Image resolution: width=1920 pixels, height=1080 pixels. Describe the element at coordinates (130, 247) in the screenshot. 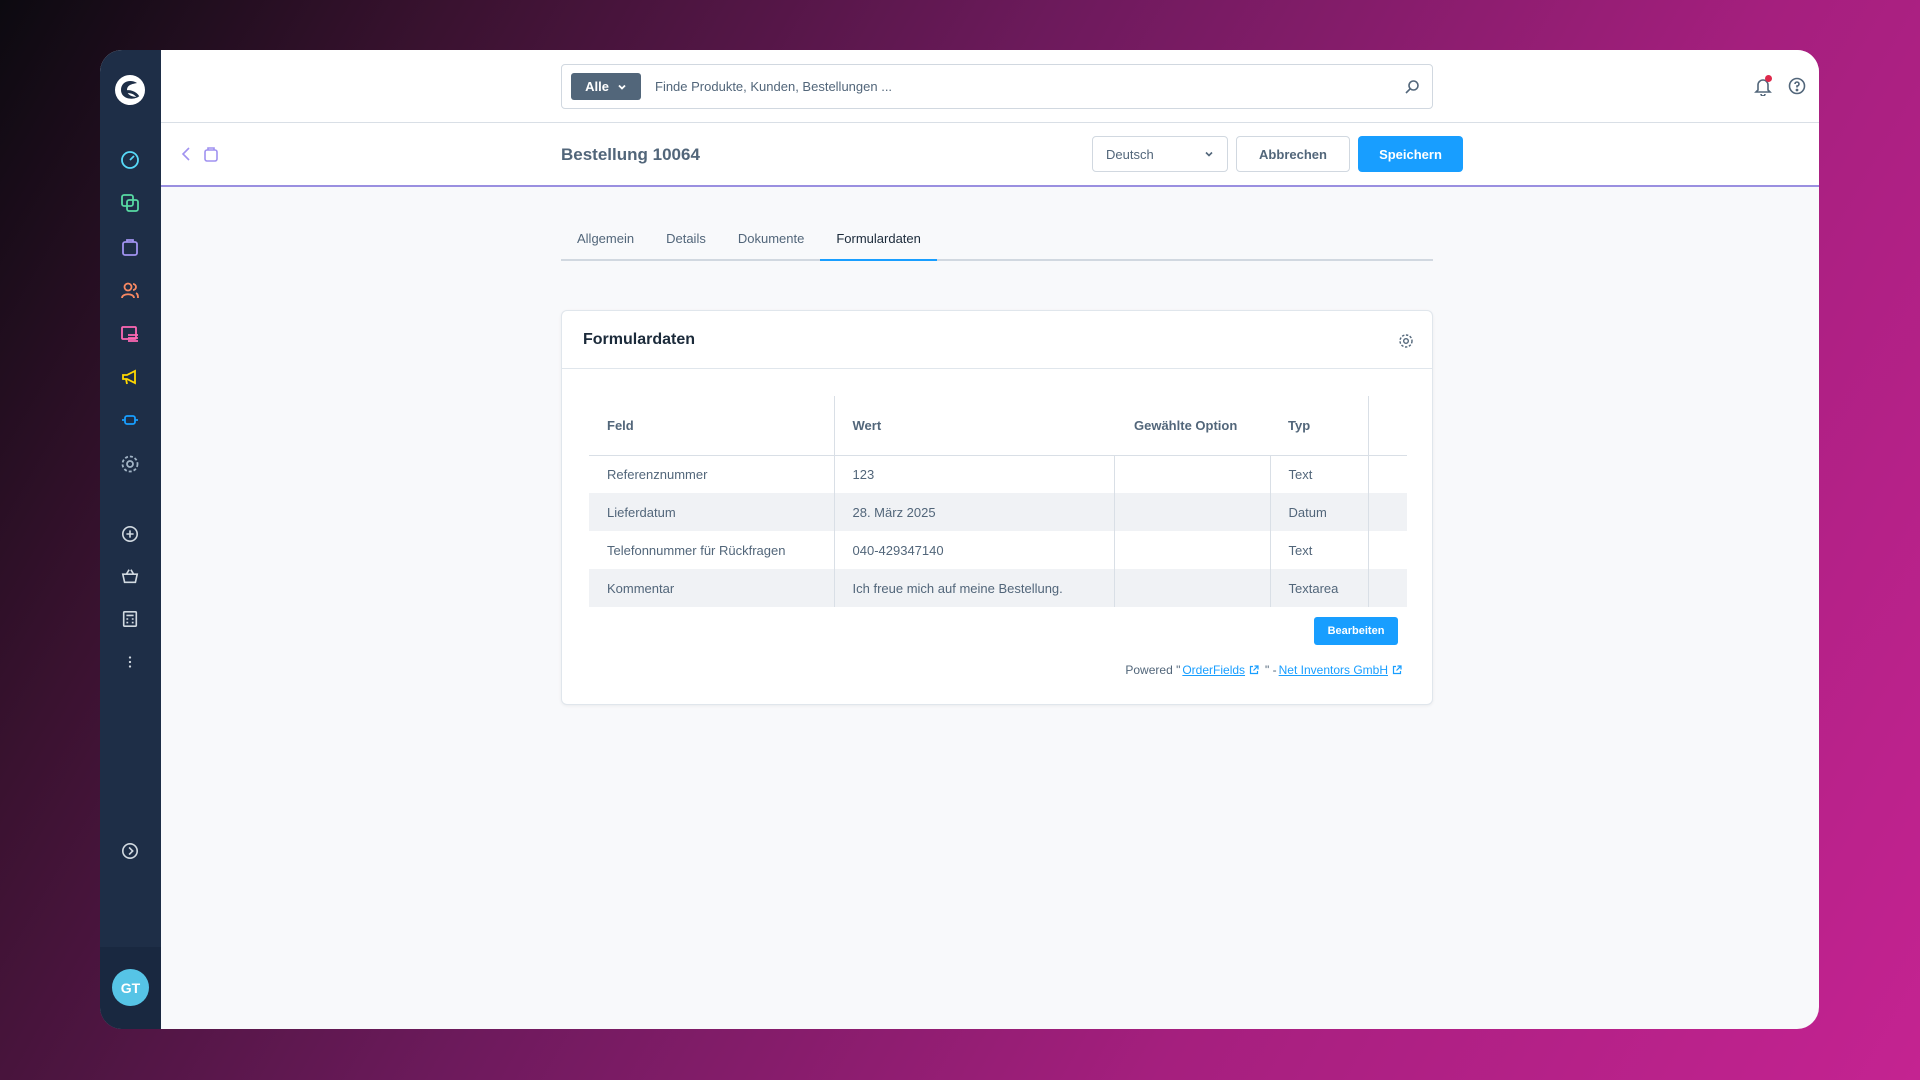

I see `orders-icon` at that location.